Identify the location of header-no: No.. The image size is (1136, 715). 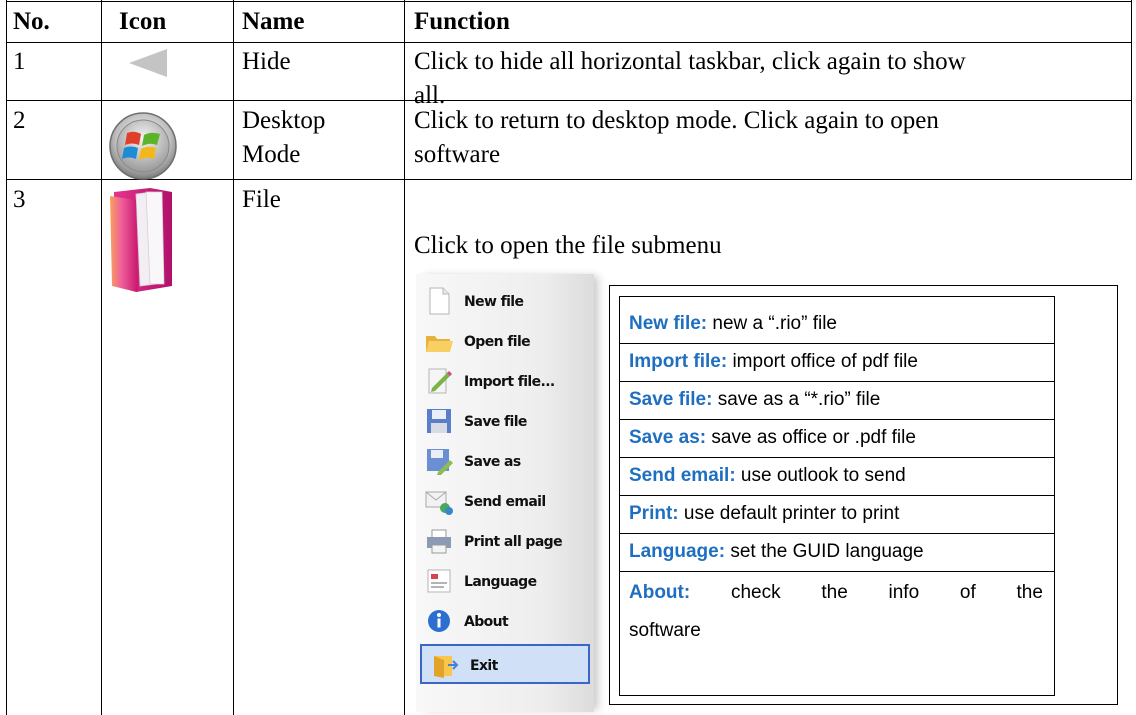
(31, 21).